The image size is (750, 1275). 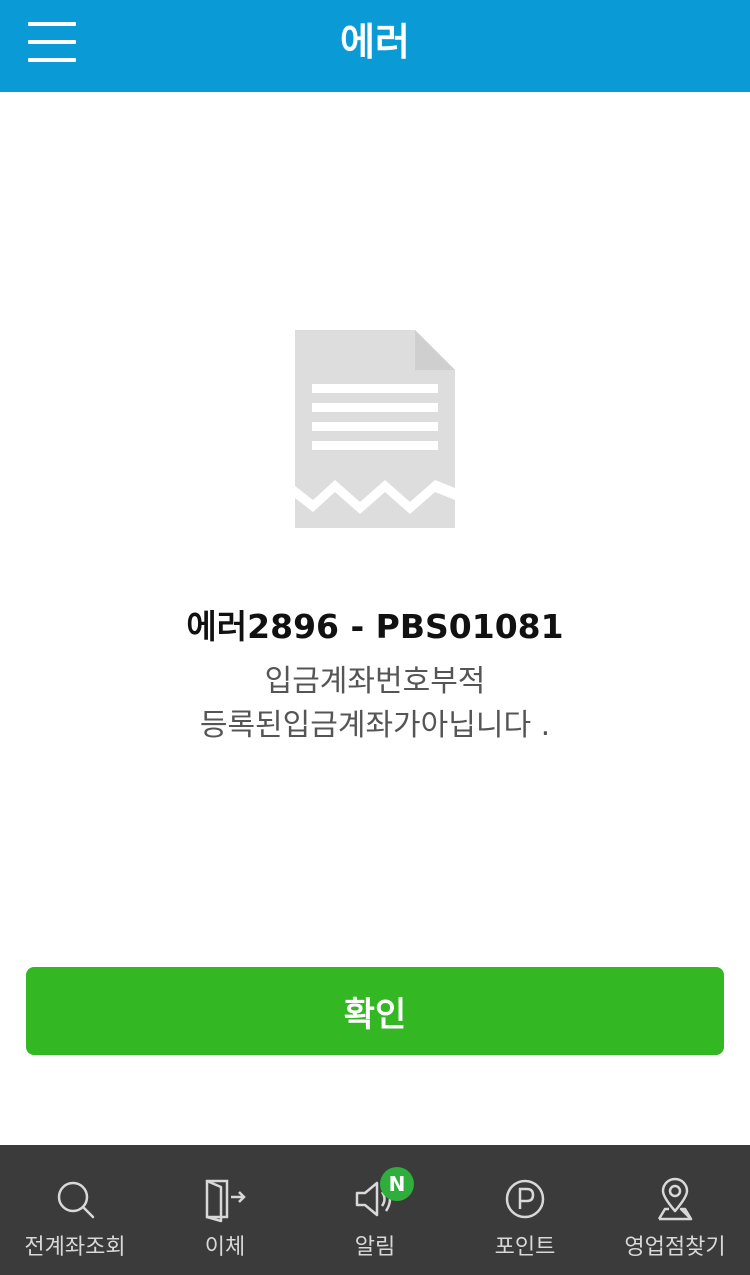 I want to click on nav-item-branch-finder: 영업점찾기, so click(x=675, y=1210).